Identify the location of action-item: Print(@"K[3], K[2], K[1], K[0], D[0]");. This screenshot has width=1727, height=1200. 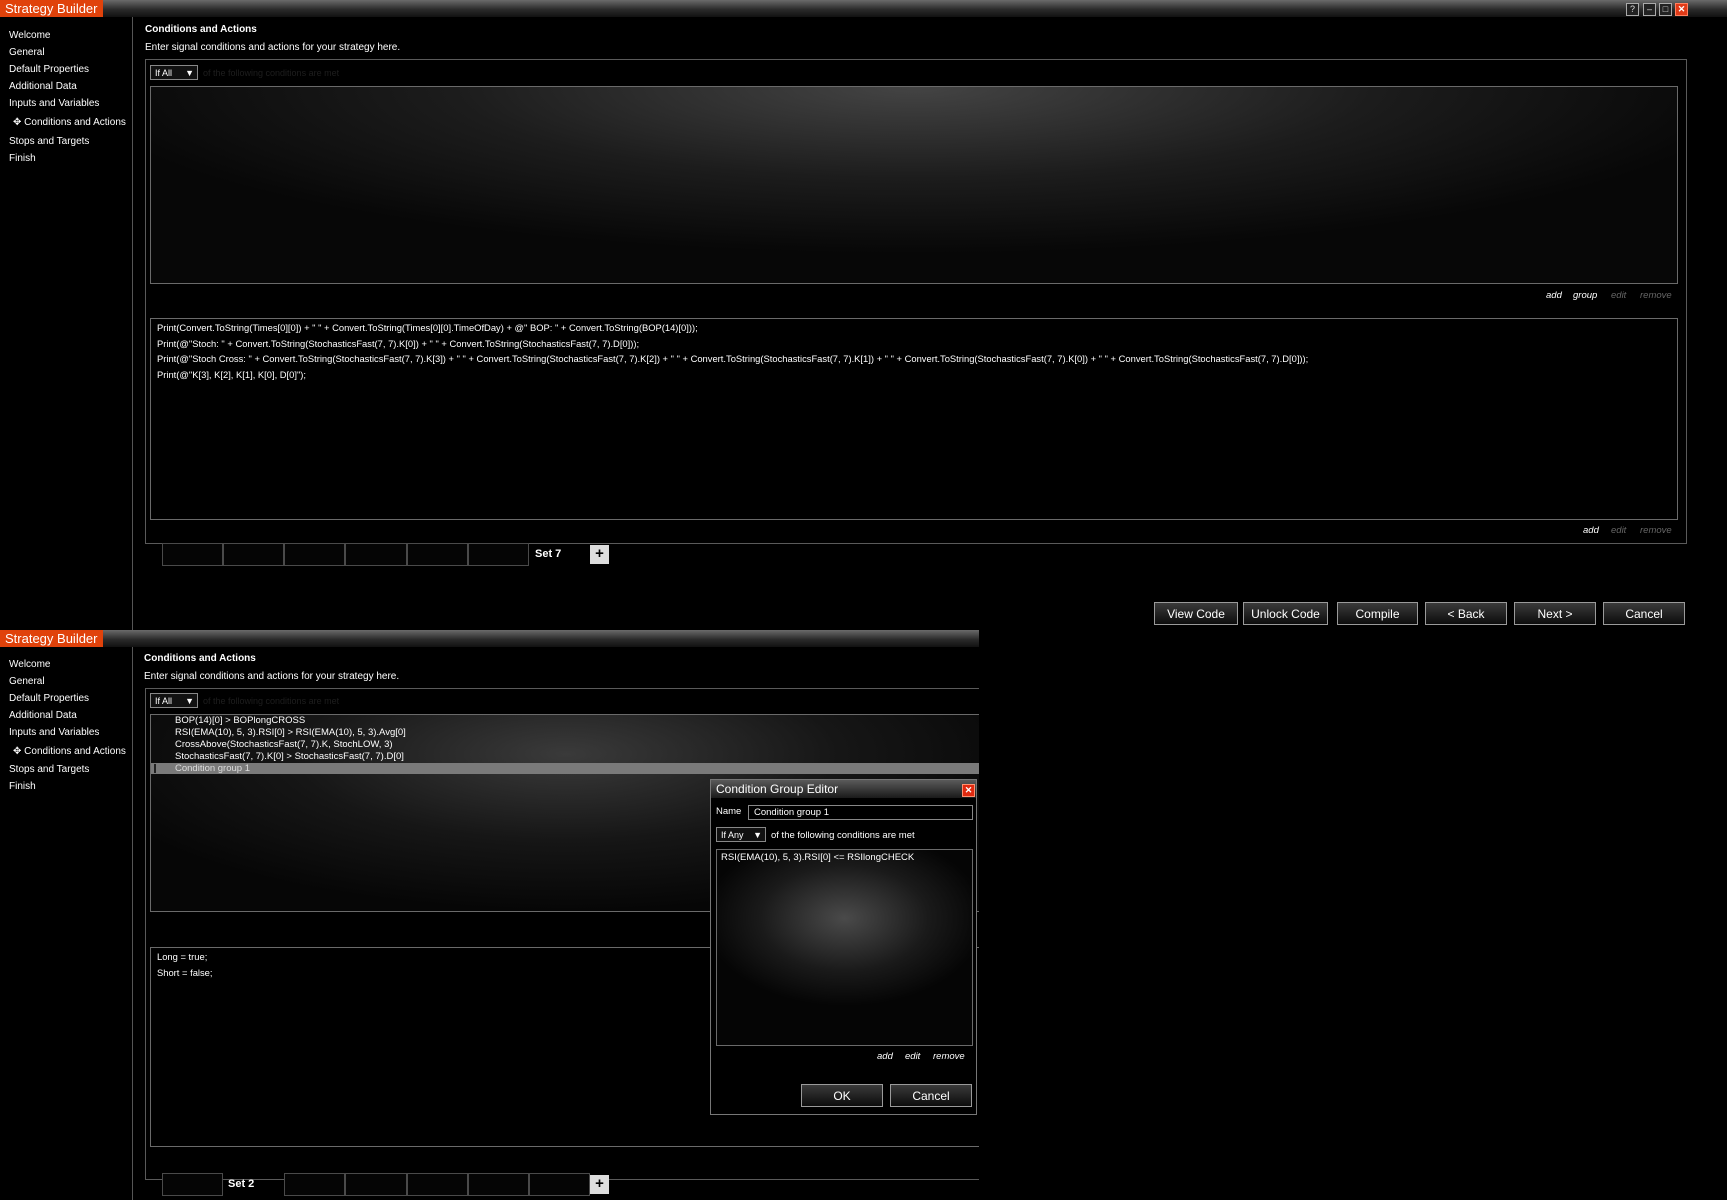
(231, 374).